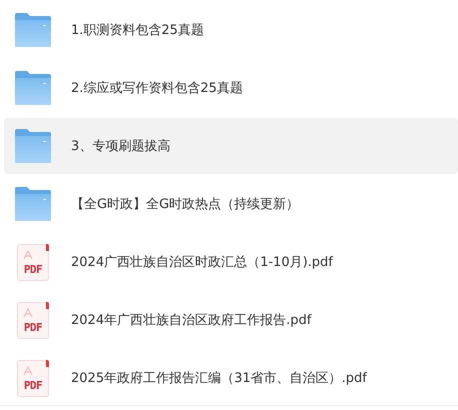 The height and width of the screenshot is (410, 458). Describe the element at coordinates (231, 146) in the screenshot. I see `file-row: 3、专项刷题拔高` at that location.